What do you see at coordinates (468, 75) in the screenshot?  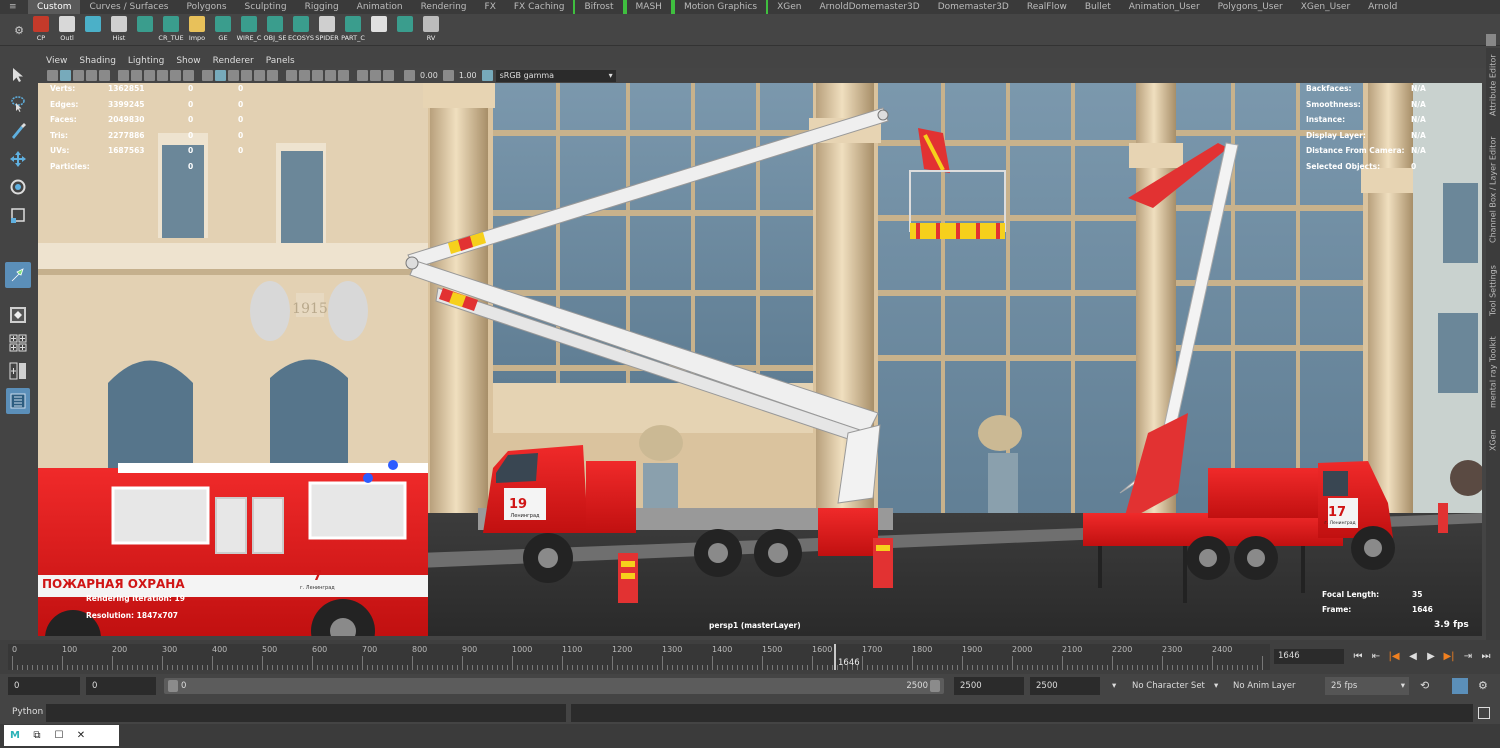 I see `gamma-field: 1.00` at bounding box center [468, 75].